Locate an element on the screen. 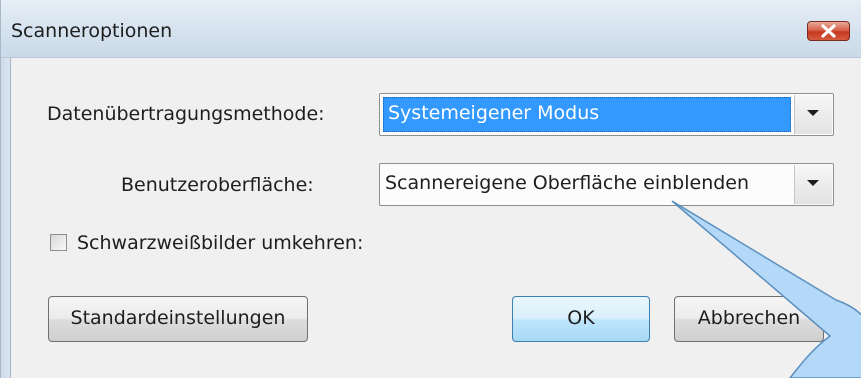 Image resolution: width=861 pixels, height=378 pixels. defaults-button: Standardeinstellungen is located at coordinates (178, 319).